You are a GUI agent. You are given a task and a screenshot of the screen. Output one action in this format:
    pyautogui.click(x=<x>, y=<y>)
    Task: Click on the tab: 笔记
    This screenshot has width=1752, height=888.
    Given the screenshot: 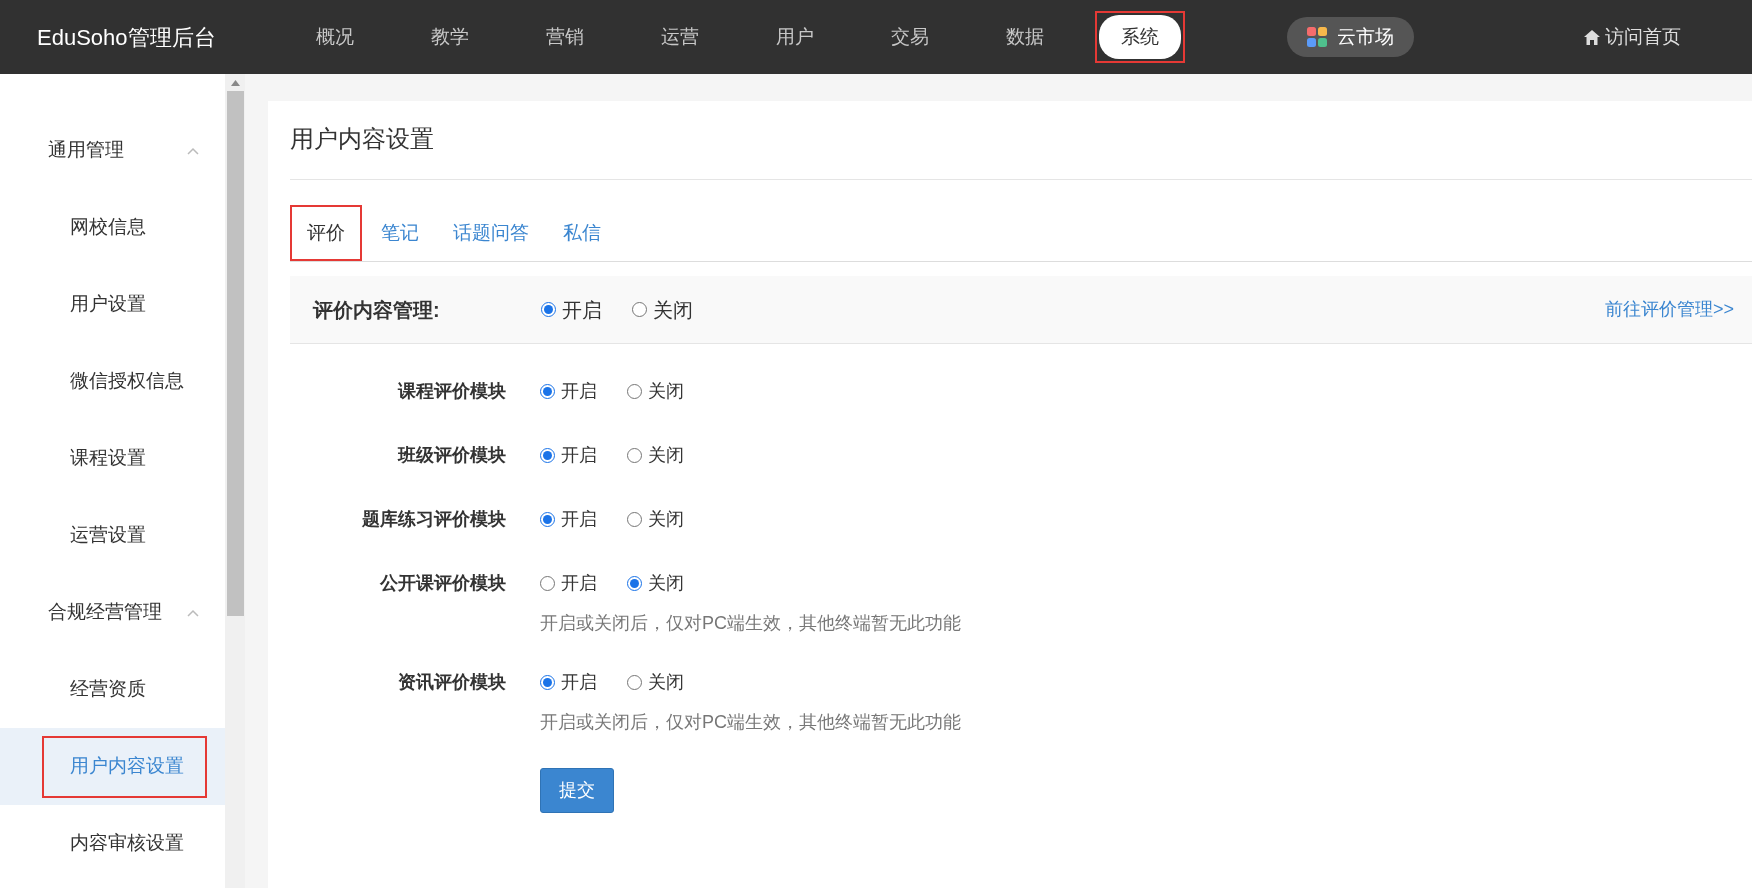 What is the action you would take?
    pyautogui.click(x=400, y=233)
    